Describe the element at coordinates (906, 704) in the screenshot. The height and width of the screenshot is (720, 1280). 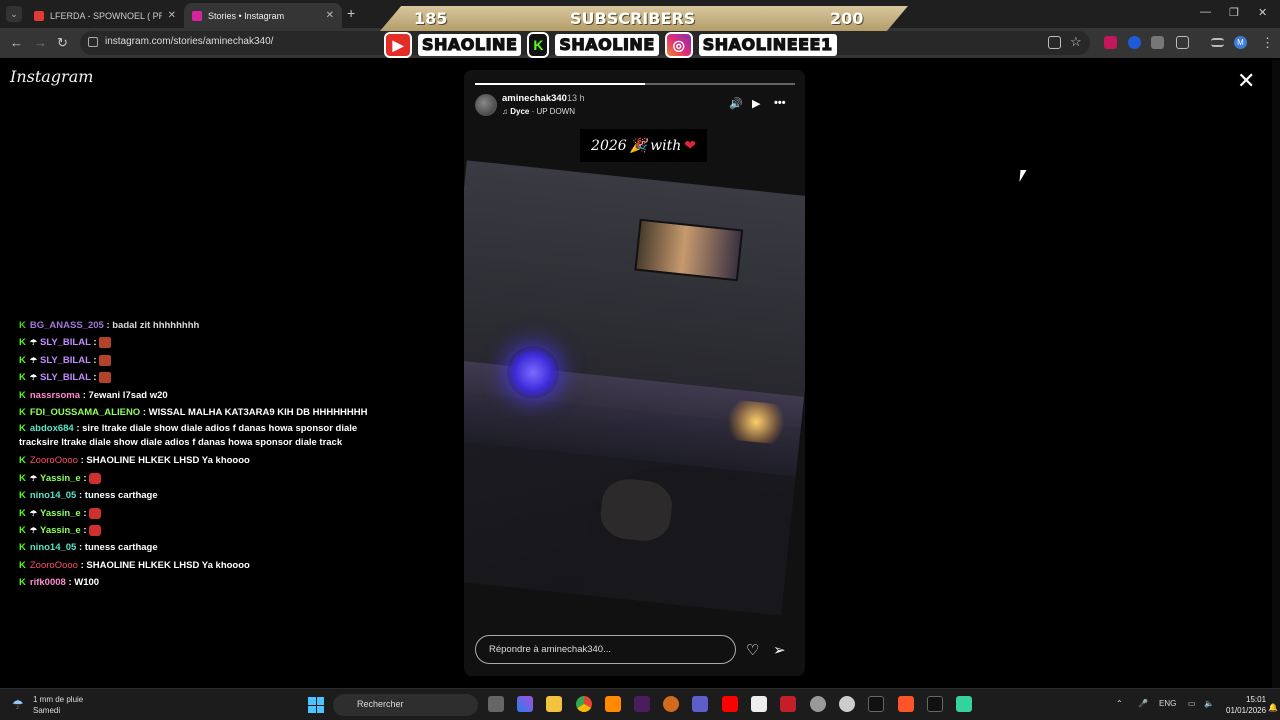
I see `brave-icon` at that location.